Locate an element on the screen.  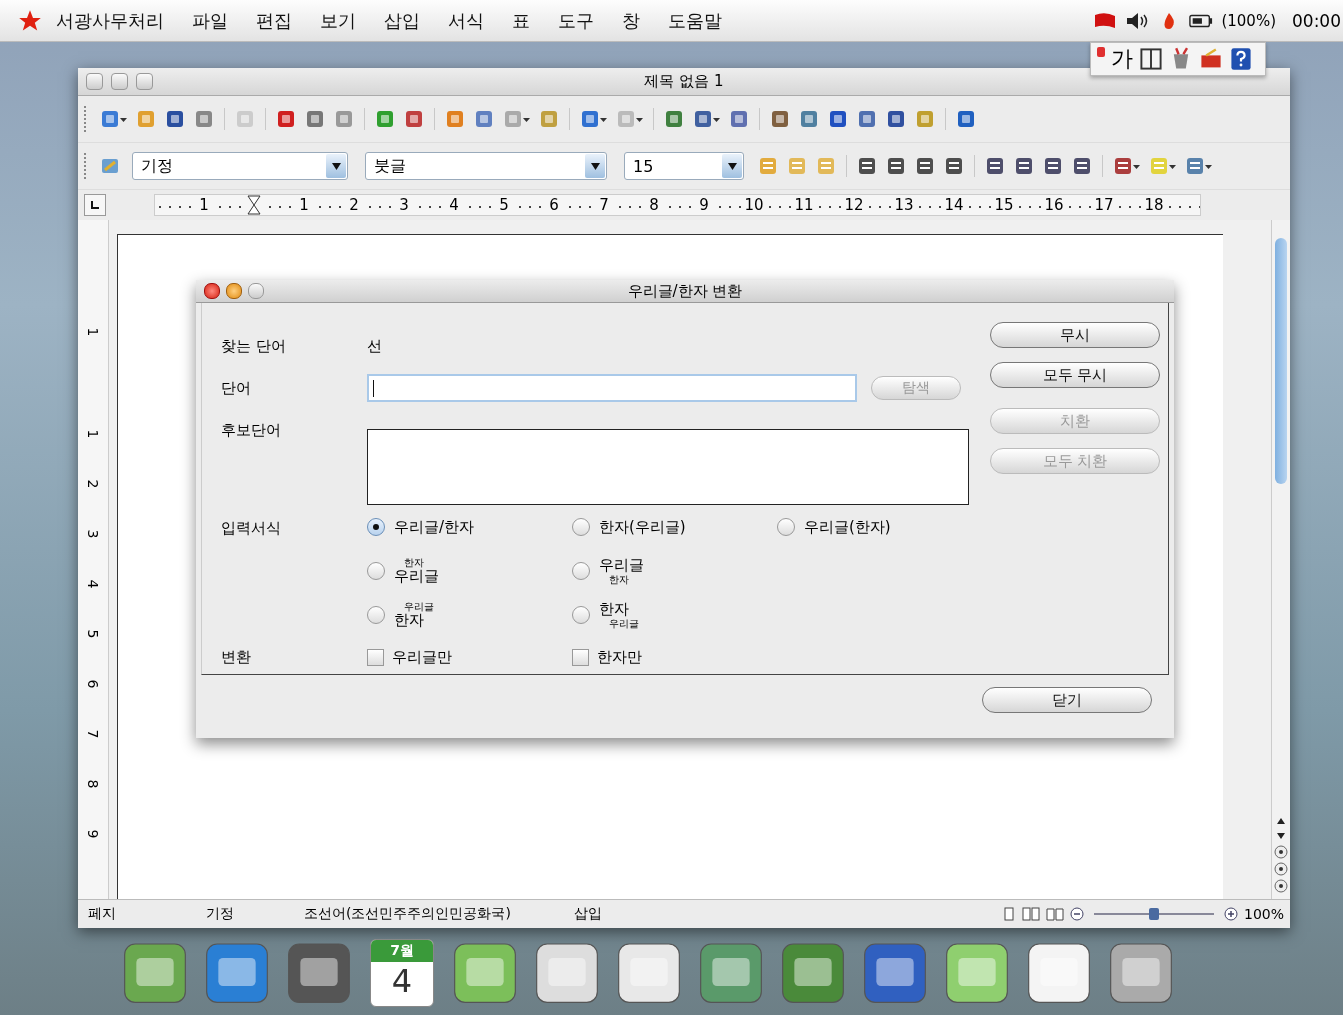
menu-item: 파일 is located at coordinates (210, 20).